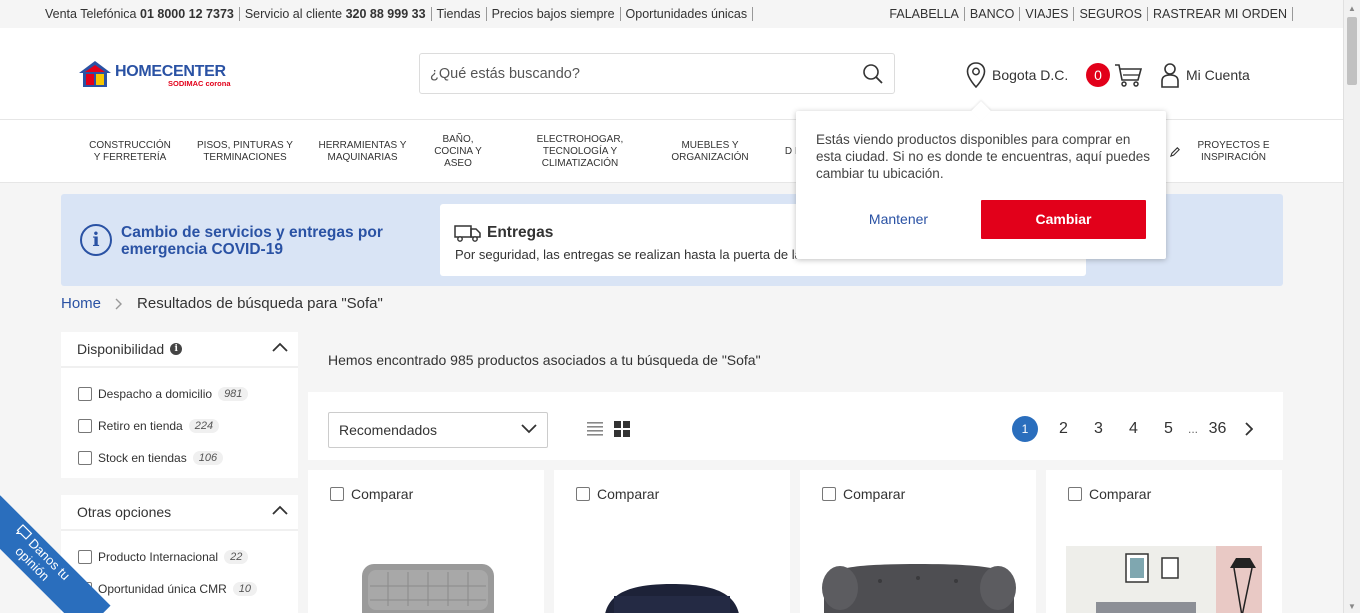  What do you see at coordinates (1233, 151) in the screenshot?
I see `category-proyectos-label: PROYECTOS E INSPIRACIÓN` at bounding box center [1233, 151].